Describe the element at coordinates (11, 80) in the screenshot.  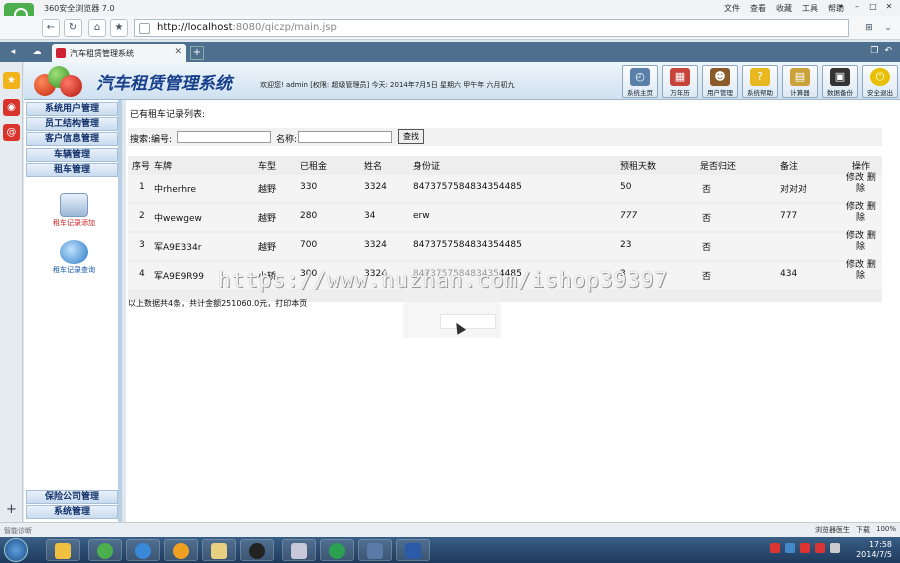
I see `favorites-star-icon: ★` at that location.